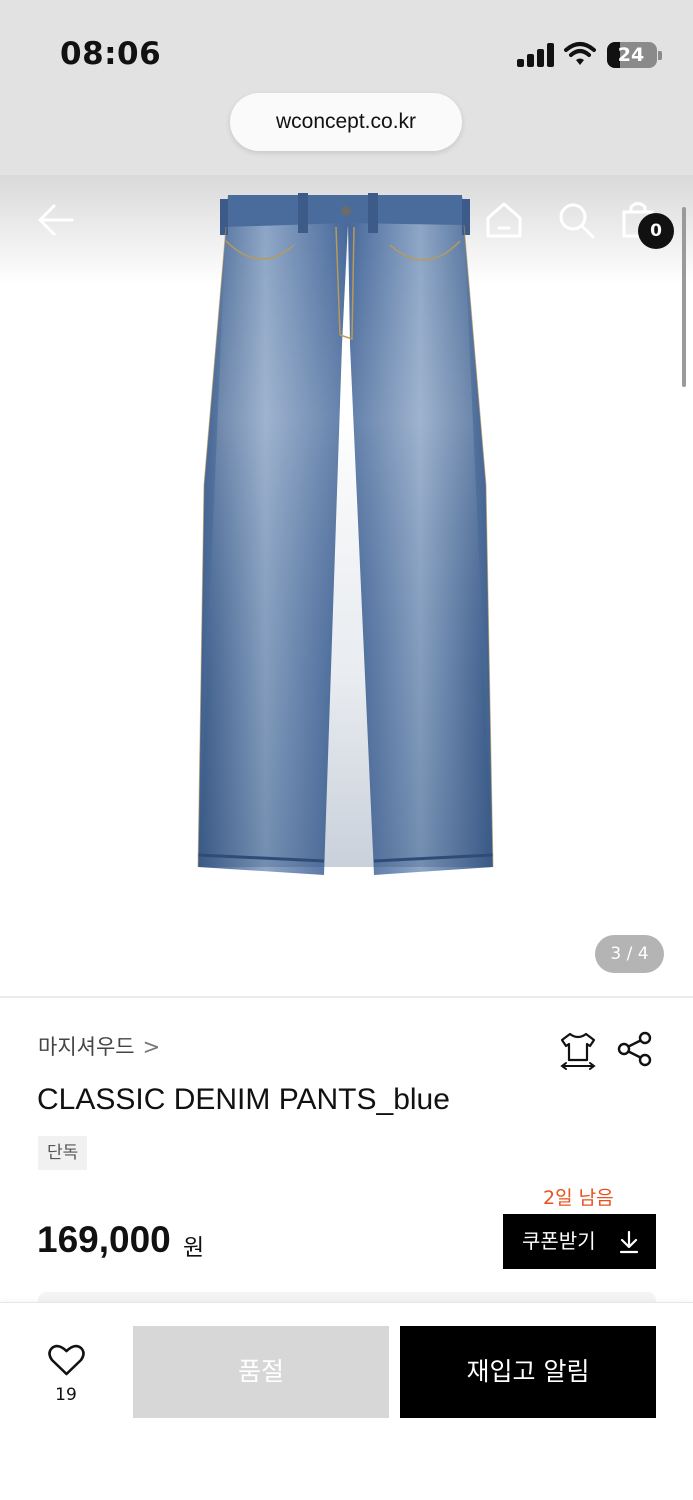 This screenshot has width=693, height=1500. What do you see at coordinates (536, 55) in the screenshot?
I see `signal-icon` at bounding box center [536, 55].